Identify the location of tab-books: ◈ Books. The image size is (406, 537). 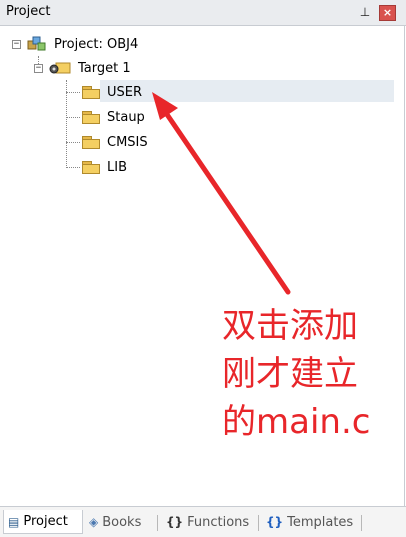
(115, 522).